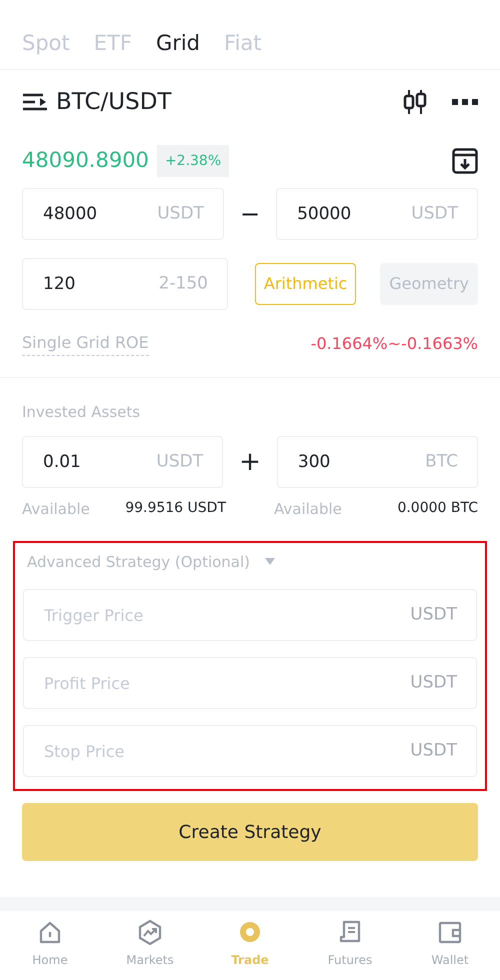  Describe the element at coordinates (350, 932) in the screenshot. I see `document-icon` at that location.